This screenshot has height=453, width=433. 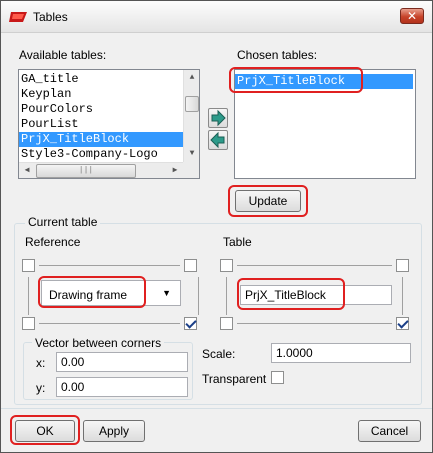 What do you see at coordinates (402, 296) in the screenshot?
I see `table-frame-right-line` at bounding box center [402, 296].